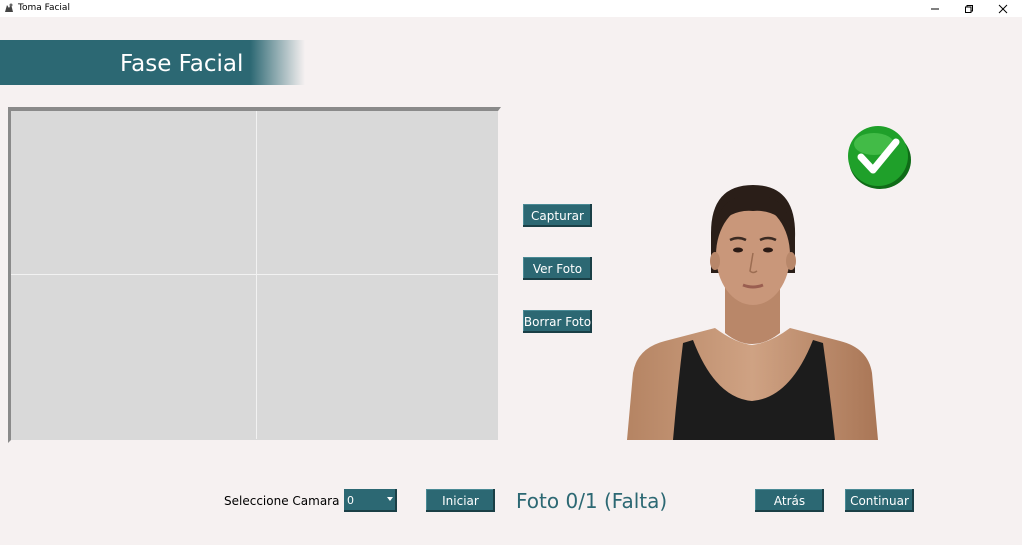  I want to click on photo-status: Foto 0/1 (Falta), so click(592, 501).